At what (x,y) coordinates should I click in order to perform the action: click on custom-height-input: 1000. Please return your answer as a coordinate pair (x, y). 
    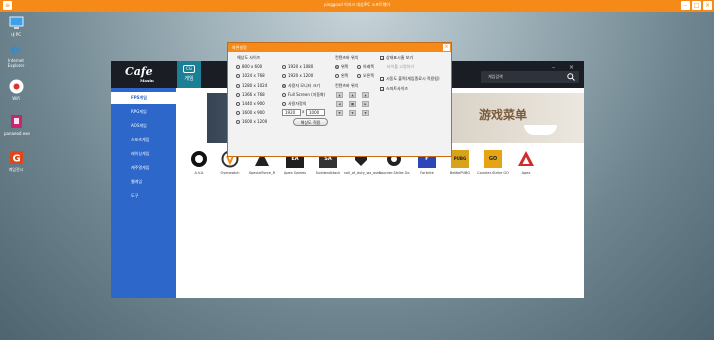
    Looking at the image, I should click on (315, 112).